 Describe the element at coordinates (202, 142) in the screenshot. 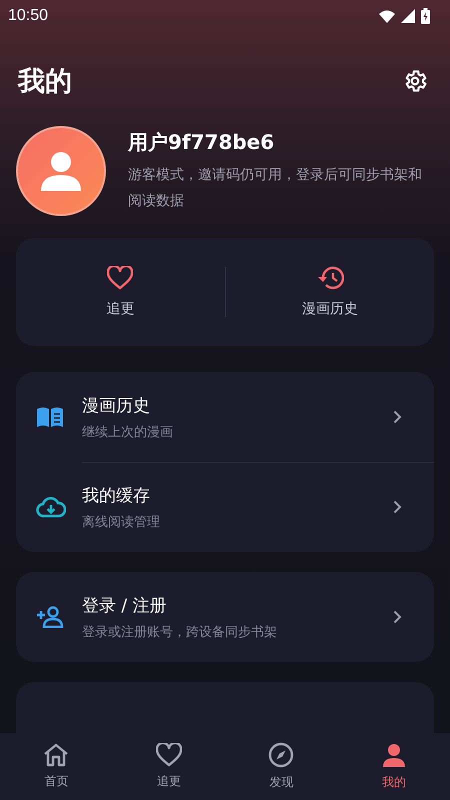

I see `user-name: 用户9f778be6` at that location.